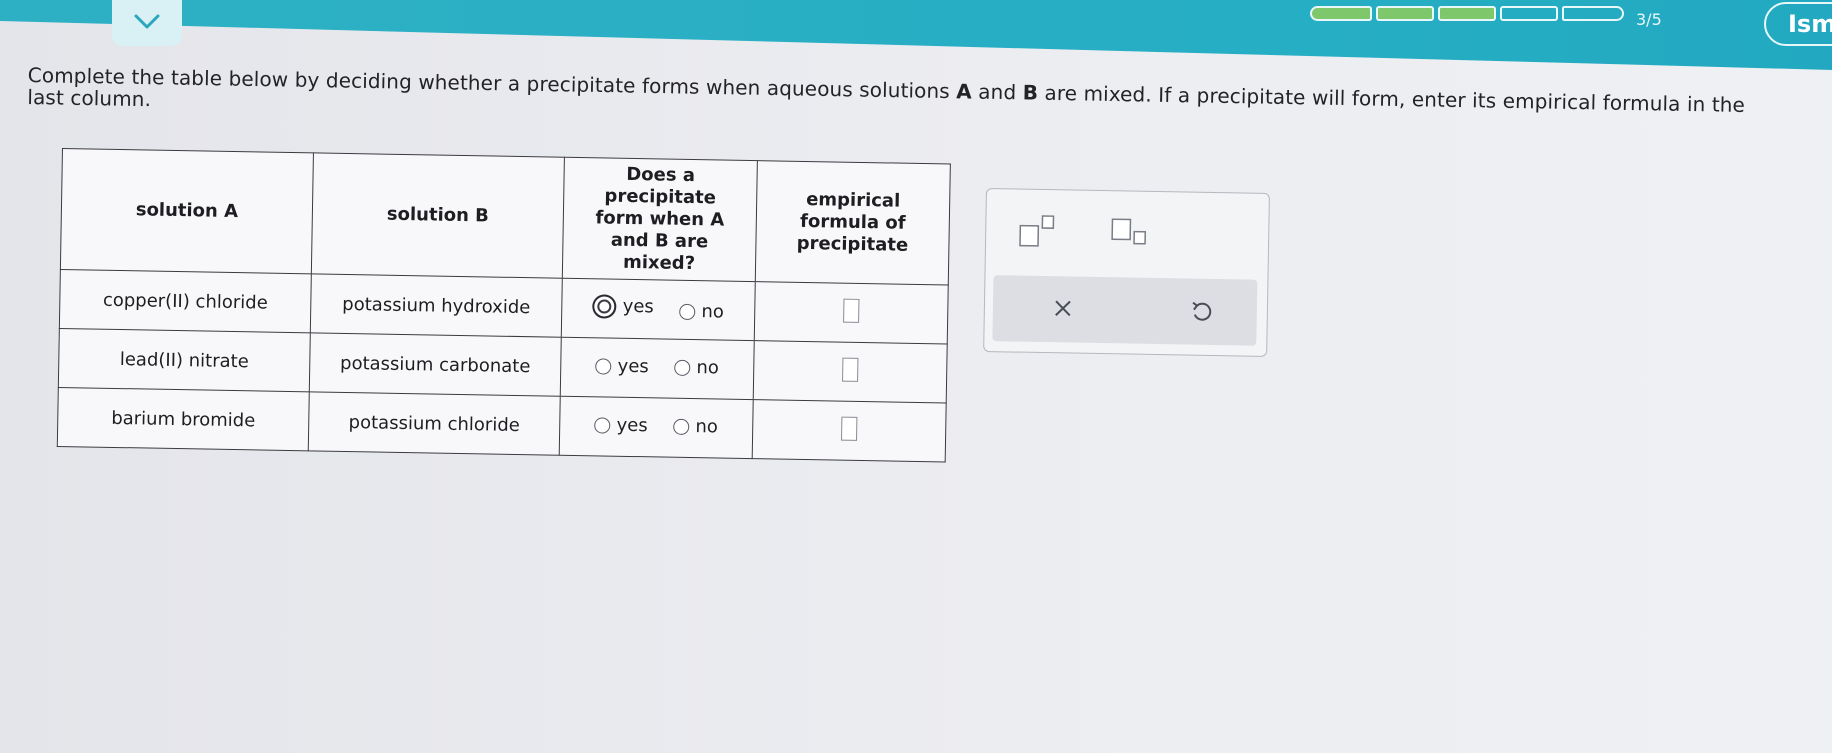  What do you see at coordinates (434, 423) in the screenshot?
I see `cell-solution-b: potassium chloride` at bounding box center [434, 423].